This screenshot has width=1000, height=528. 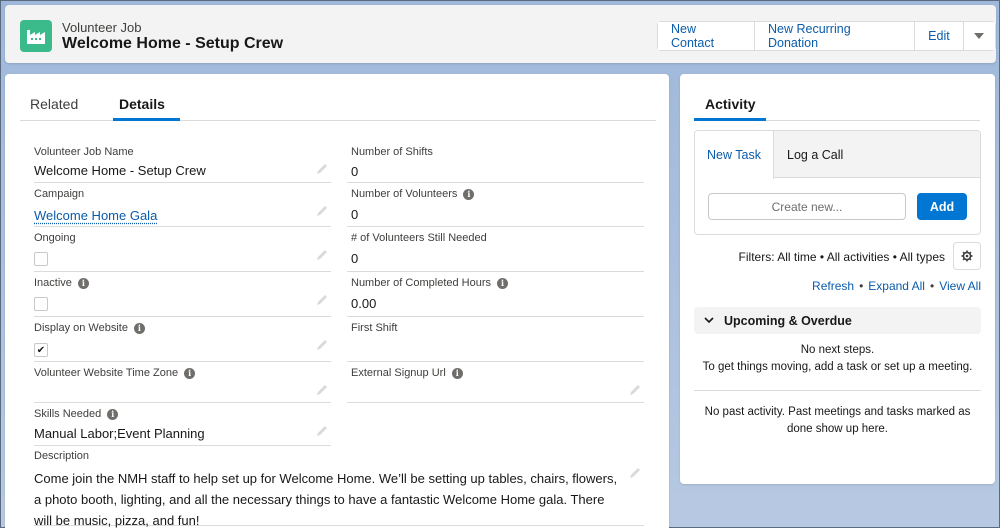 I want to click on divider, so click(x=837, y=390).